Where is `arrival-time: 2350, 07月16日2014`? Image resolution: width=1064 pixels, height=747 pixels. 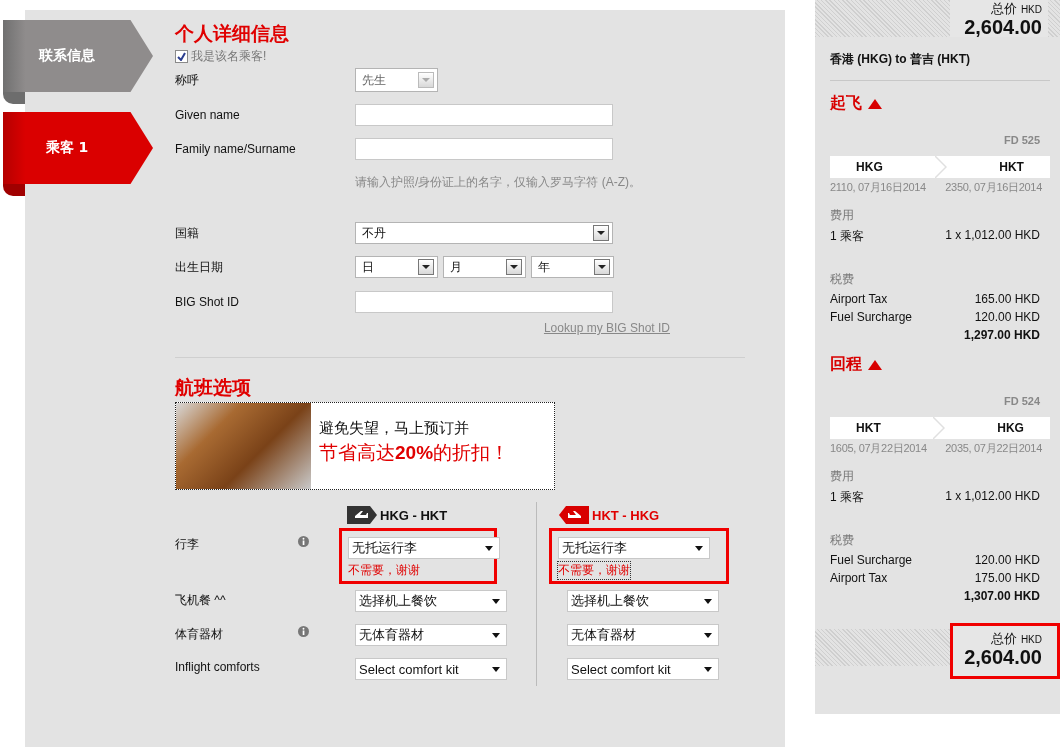 arrival-time: 2350, 07月16日2014 is located at coordinates (993, 187).